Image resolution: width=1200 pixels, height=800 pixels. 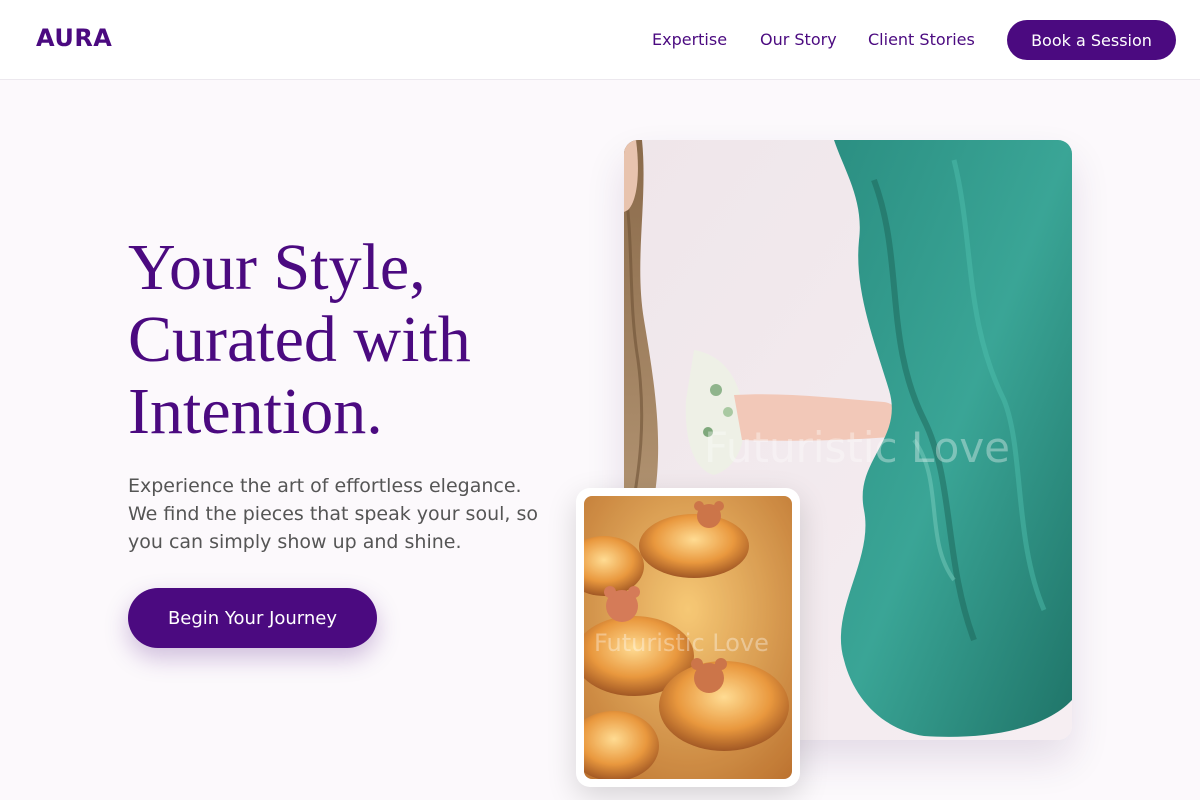 I want to click on bear-tarts-photo: Futuristic Love, so click(x=688, y=637).